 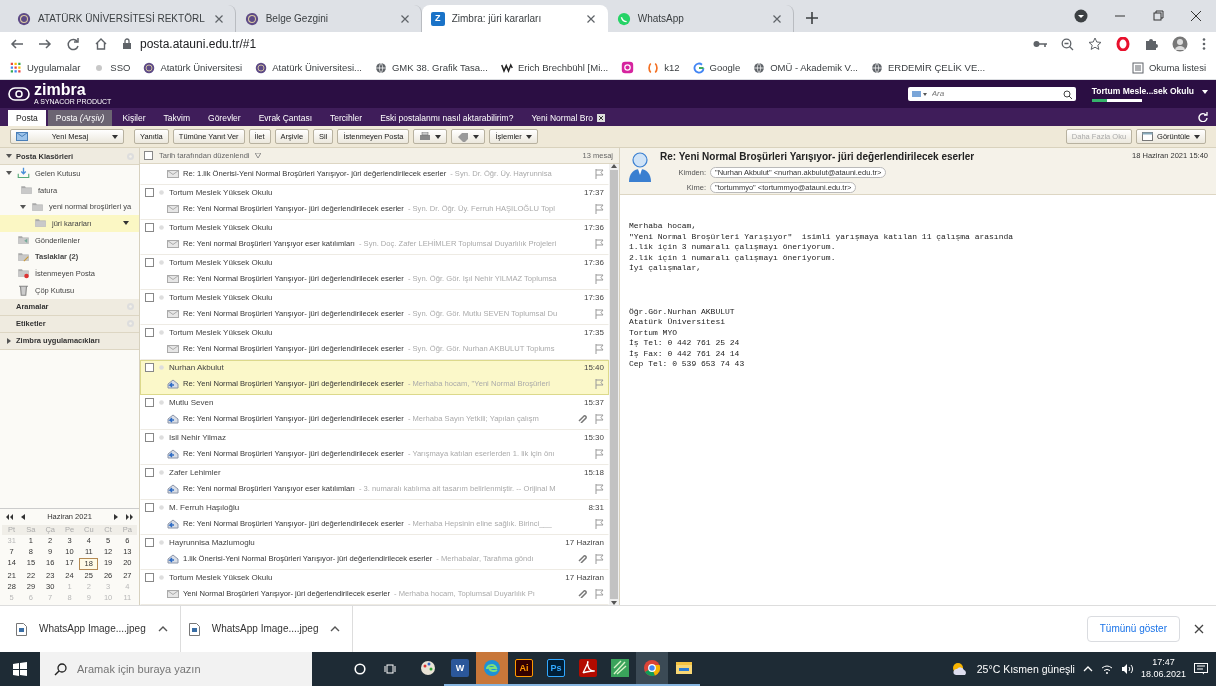 What do you see at coordinates (1133, 629) in the screenshot?
I see `show-all-button: Tümünü göster` at bounding box center [1133, 629].